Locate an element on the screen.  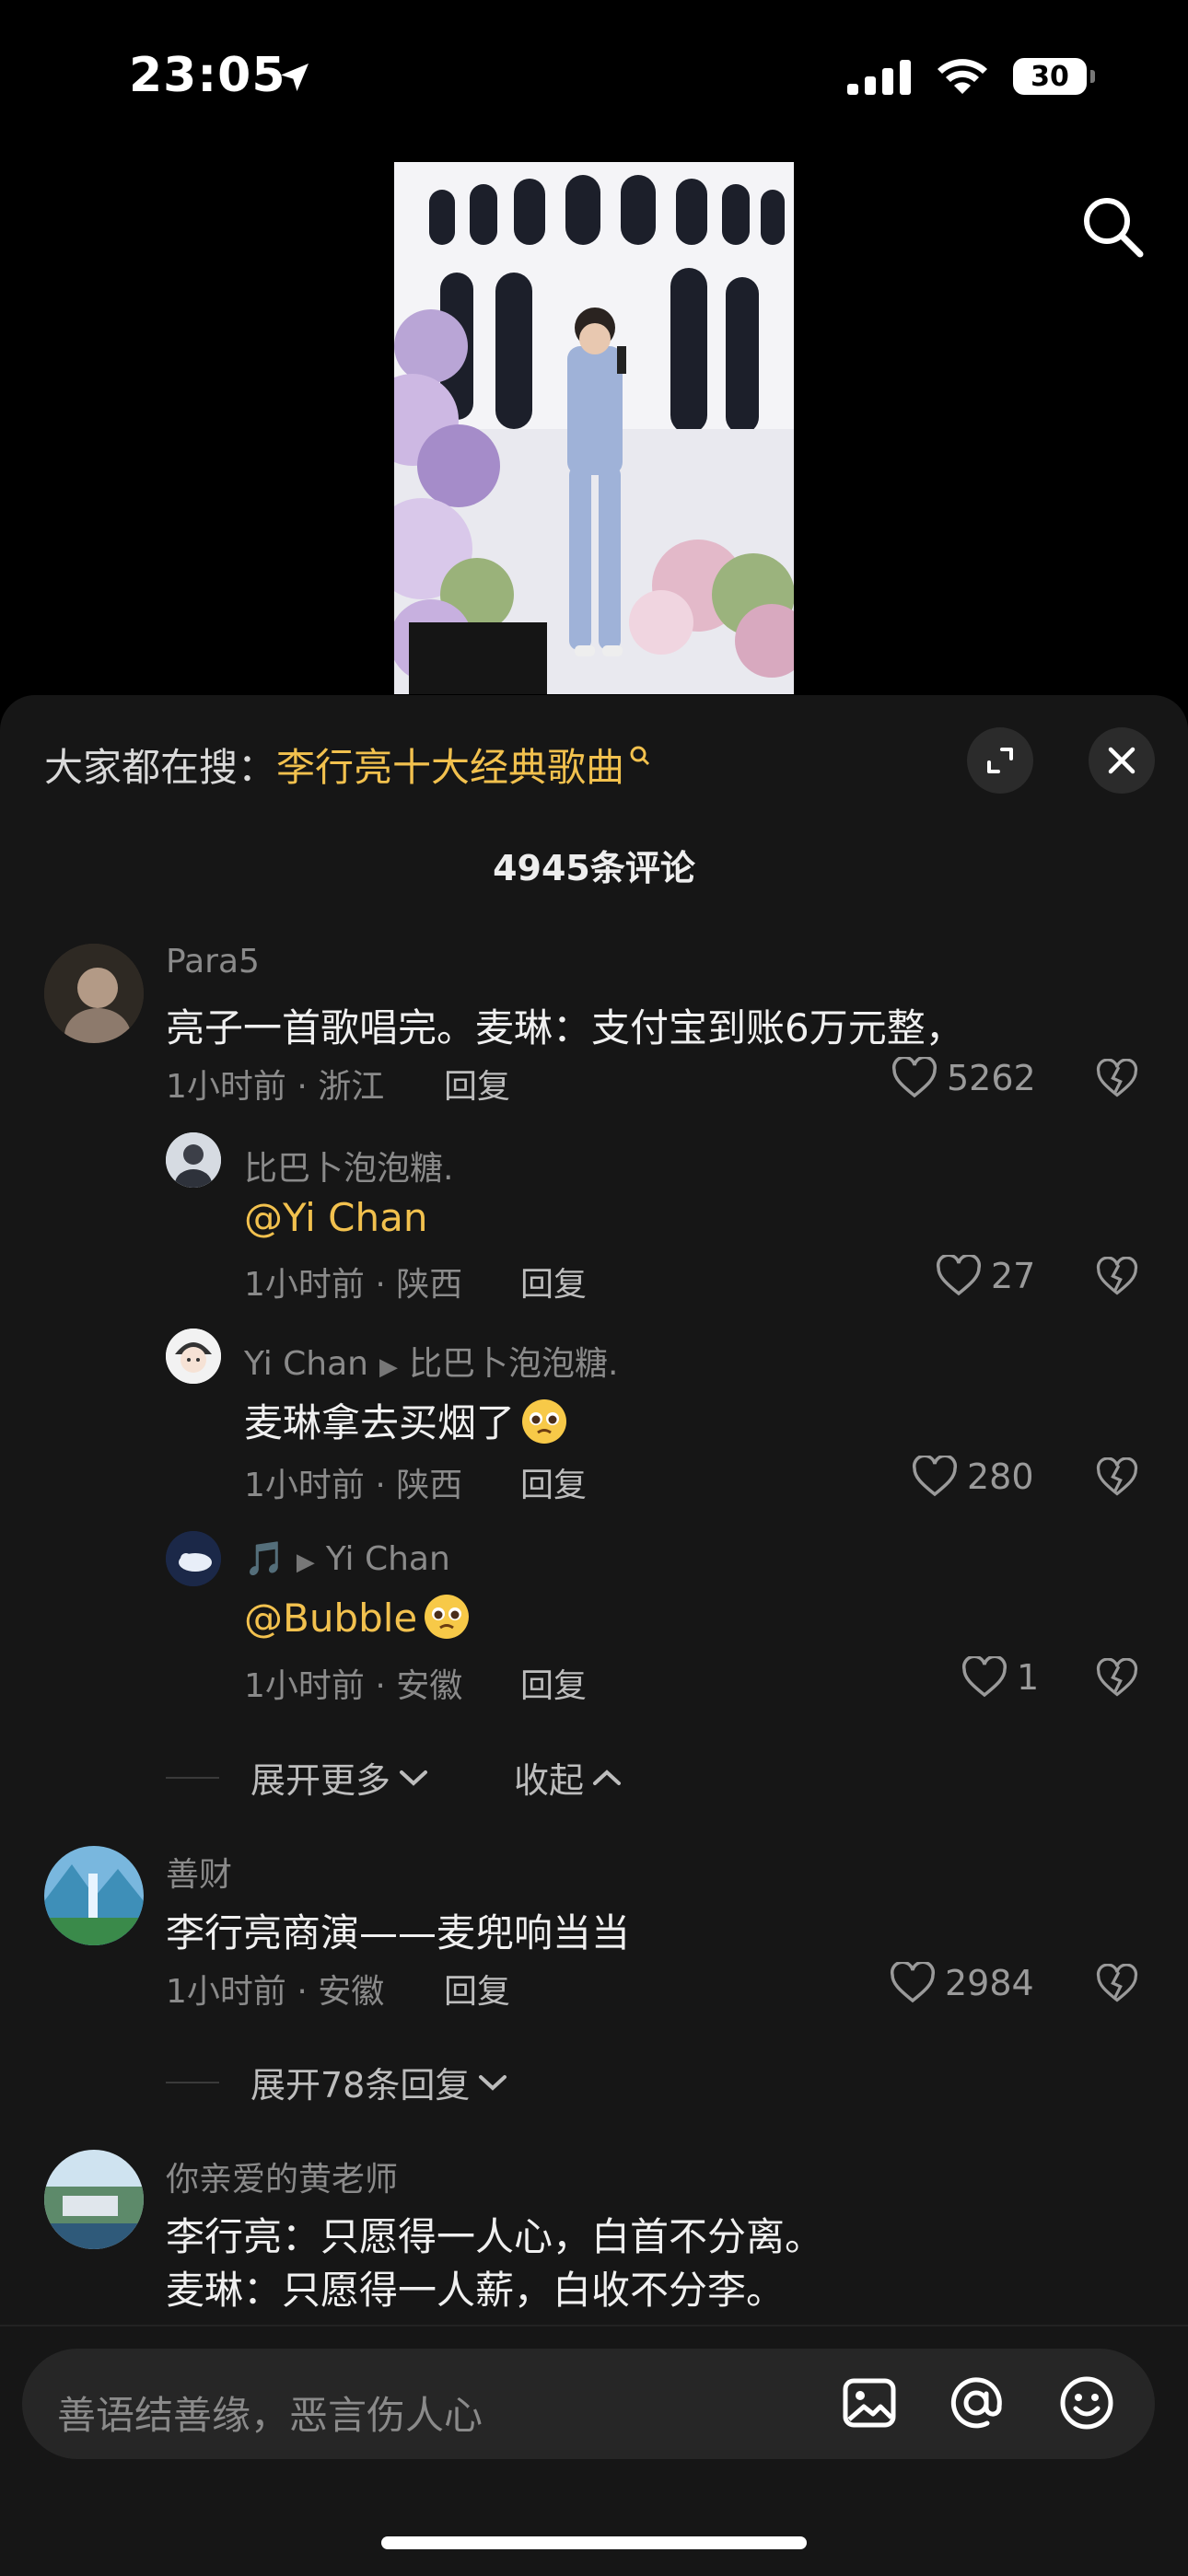
reply-to-username: 比巴卜泡泡糖. is located at coordinates (513, 1364).